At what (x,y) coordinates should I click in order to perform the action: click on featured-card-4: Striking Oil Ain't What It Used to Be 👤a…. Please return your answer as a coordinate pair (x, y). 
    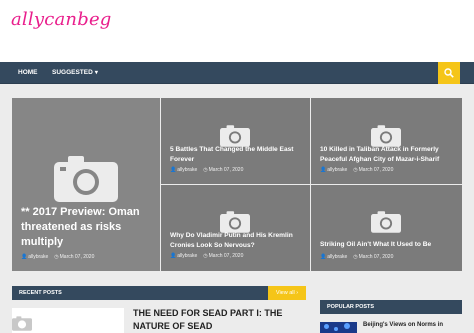
    Looking at the image, I should click on (386, 228).